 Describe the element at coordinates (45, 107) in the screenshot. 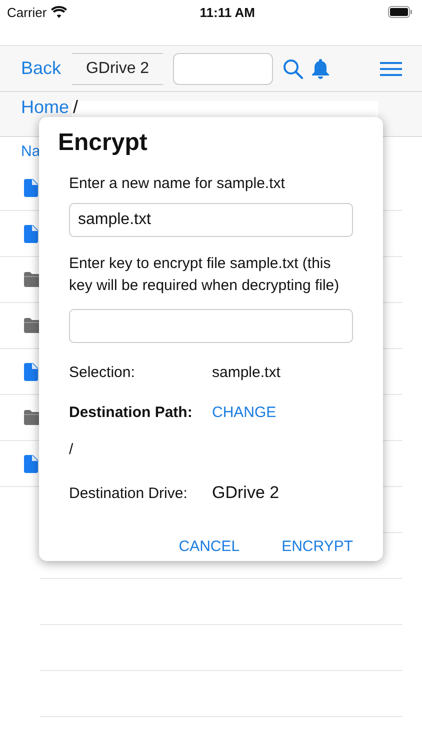

I see `home-link: Home` at that location.